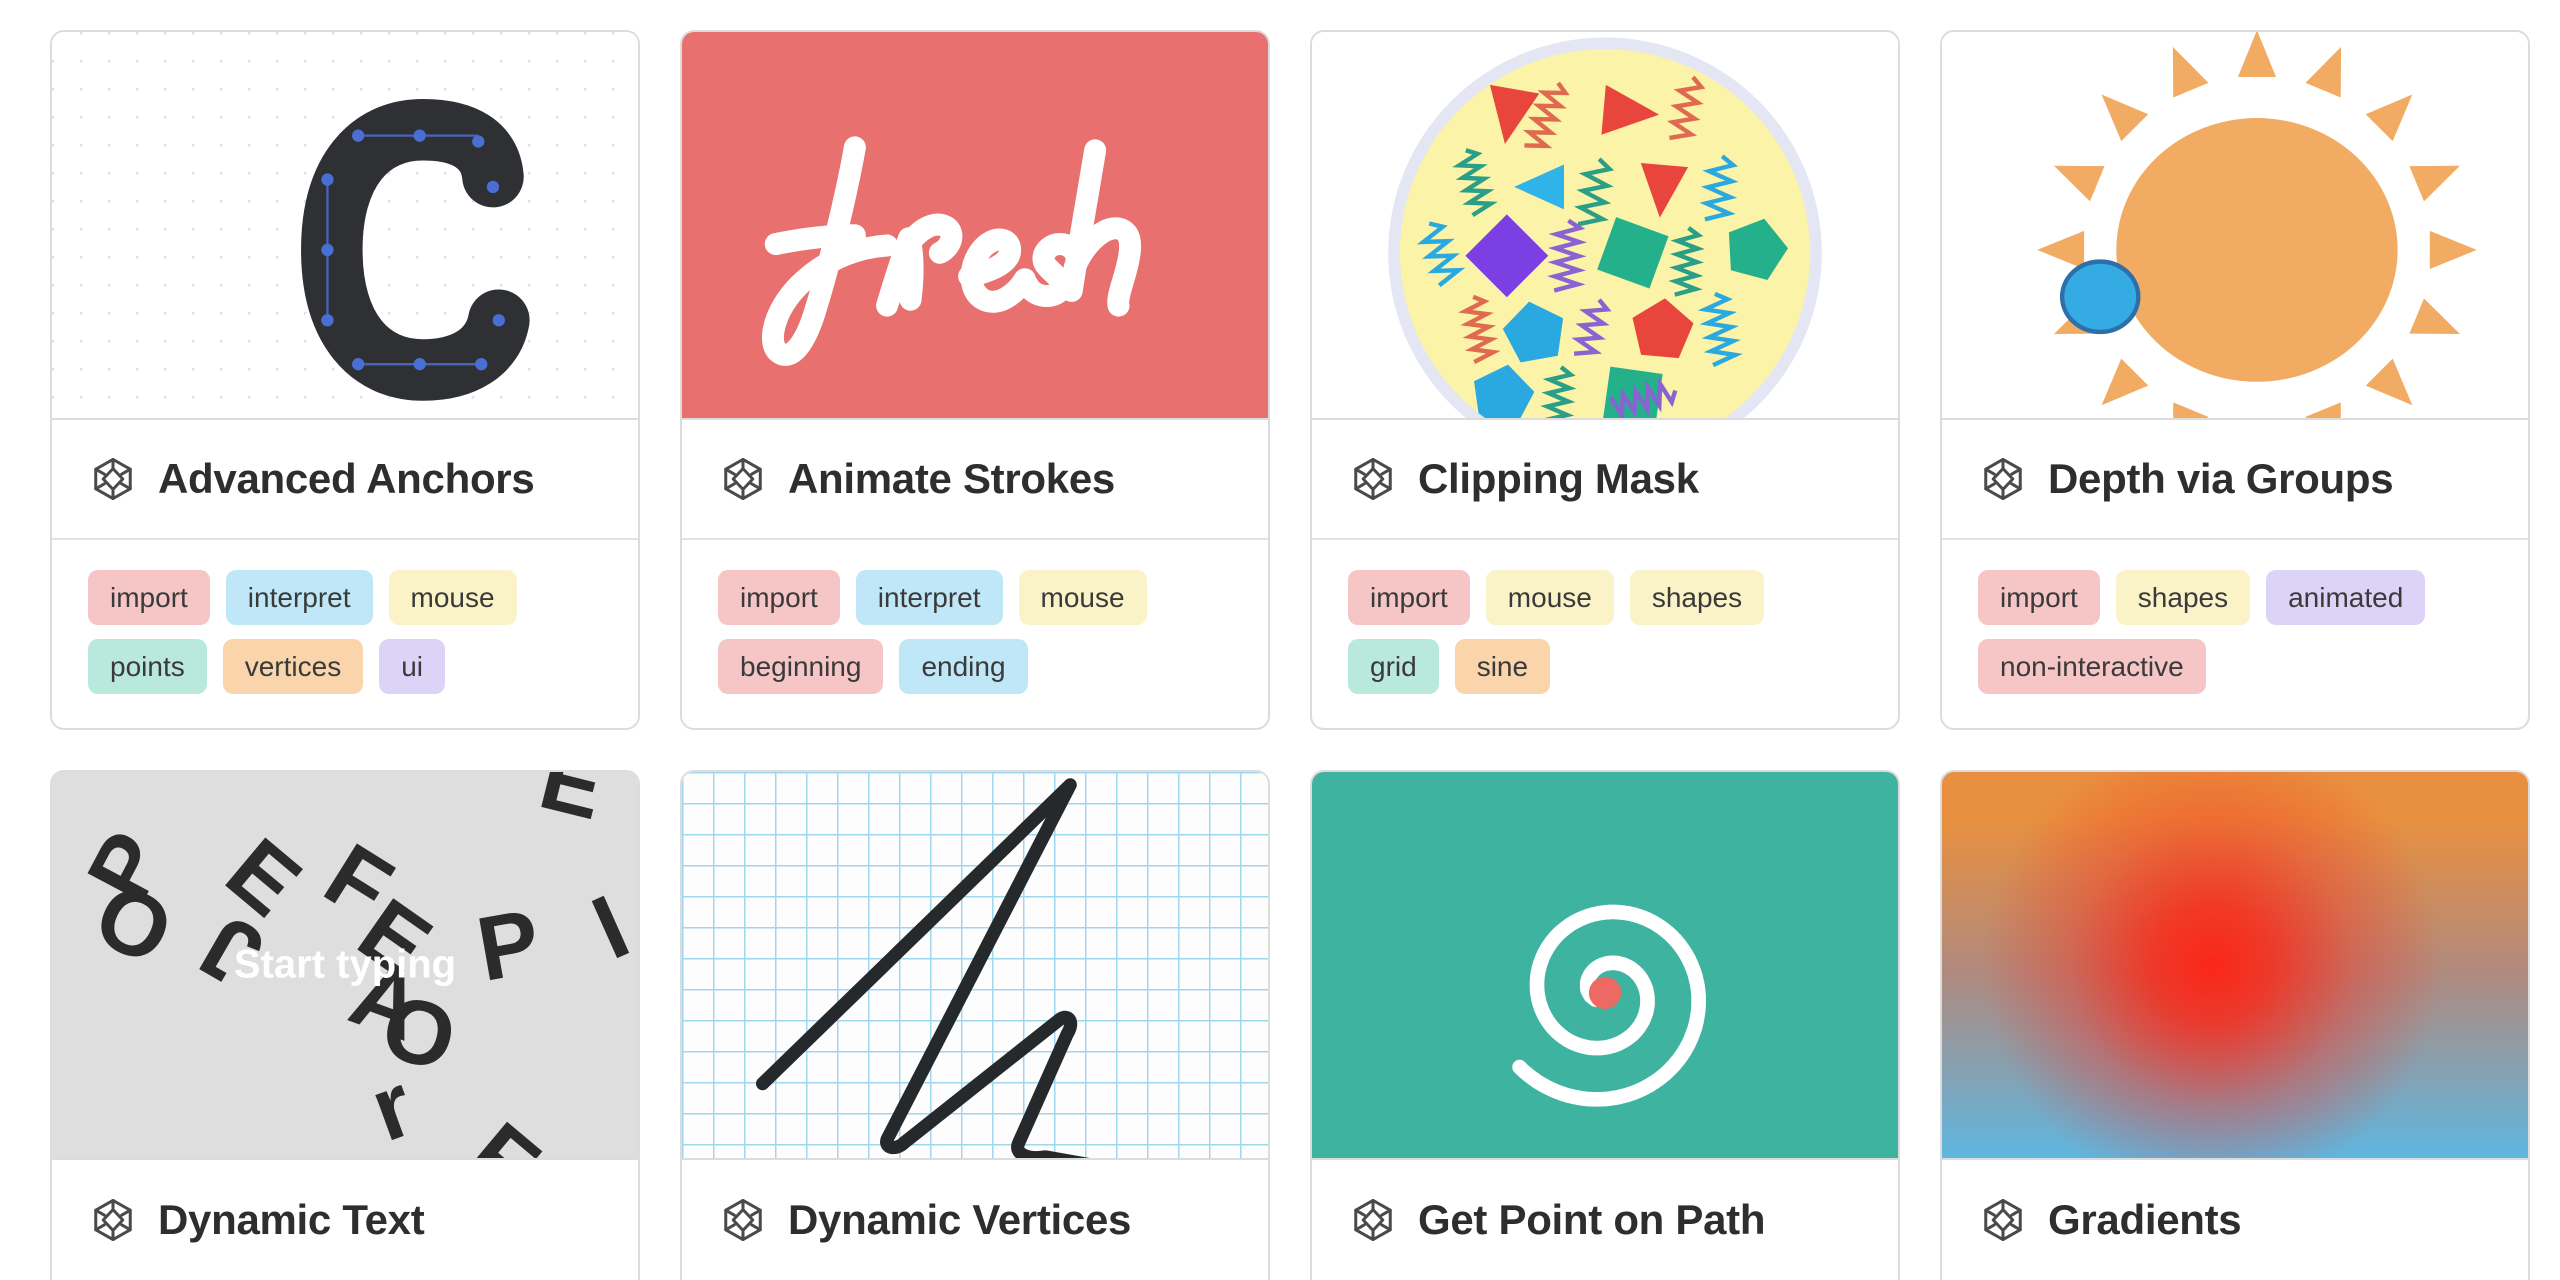  Describe the element at coordinates (572, 805) in the screenshot. I see `svg-text: E` at that location.